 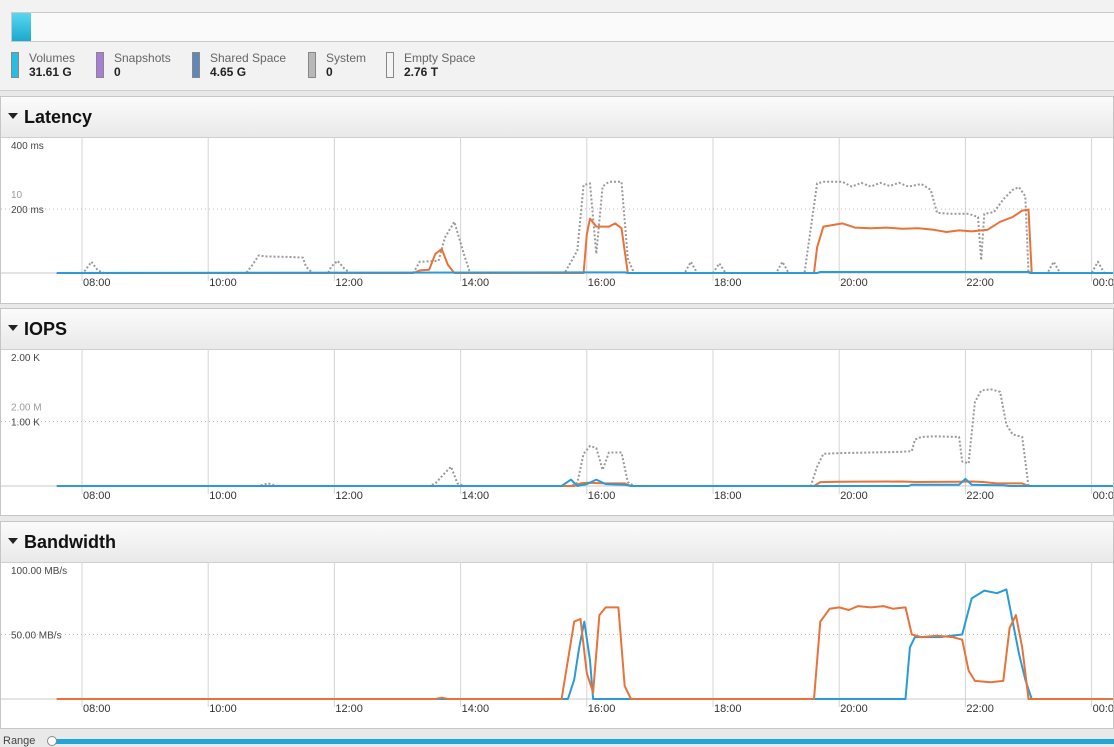 I want to click on latency-panel-header: Latency, so click(x=557, y=117).